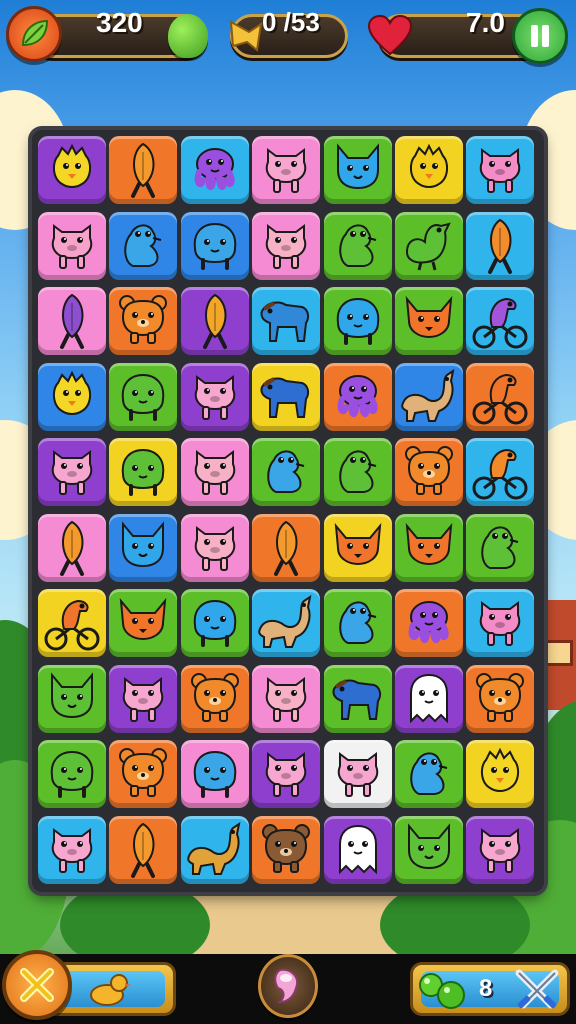 The image size is (576, 1024). Describe the element at coordinates (500, 774) in the screenshot. I see `tile-r9-c7-chick` at that location.